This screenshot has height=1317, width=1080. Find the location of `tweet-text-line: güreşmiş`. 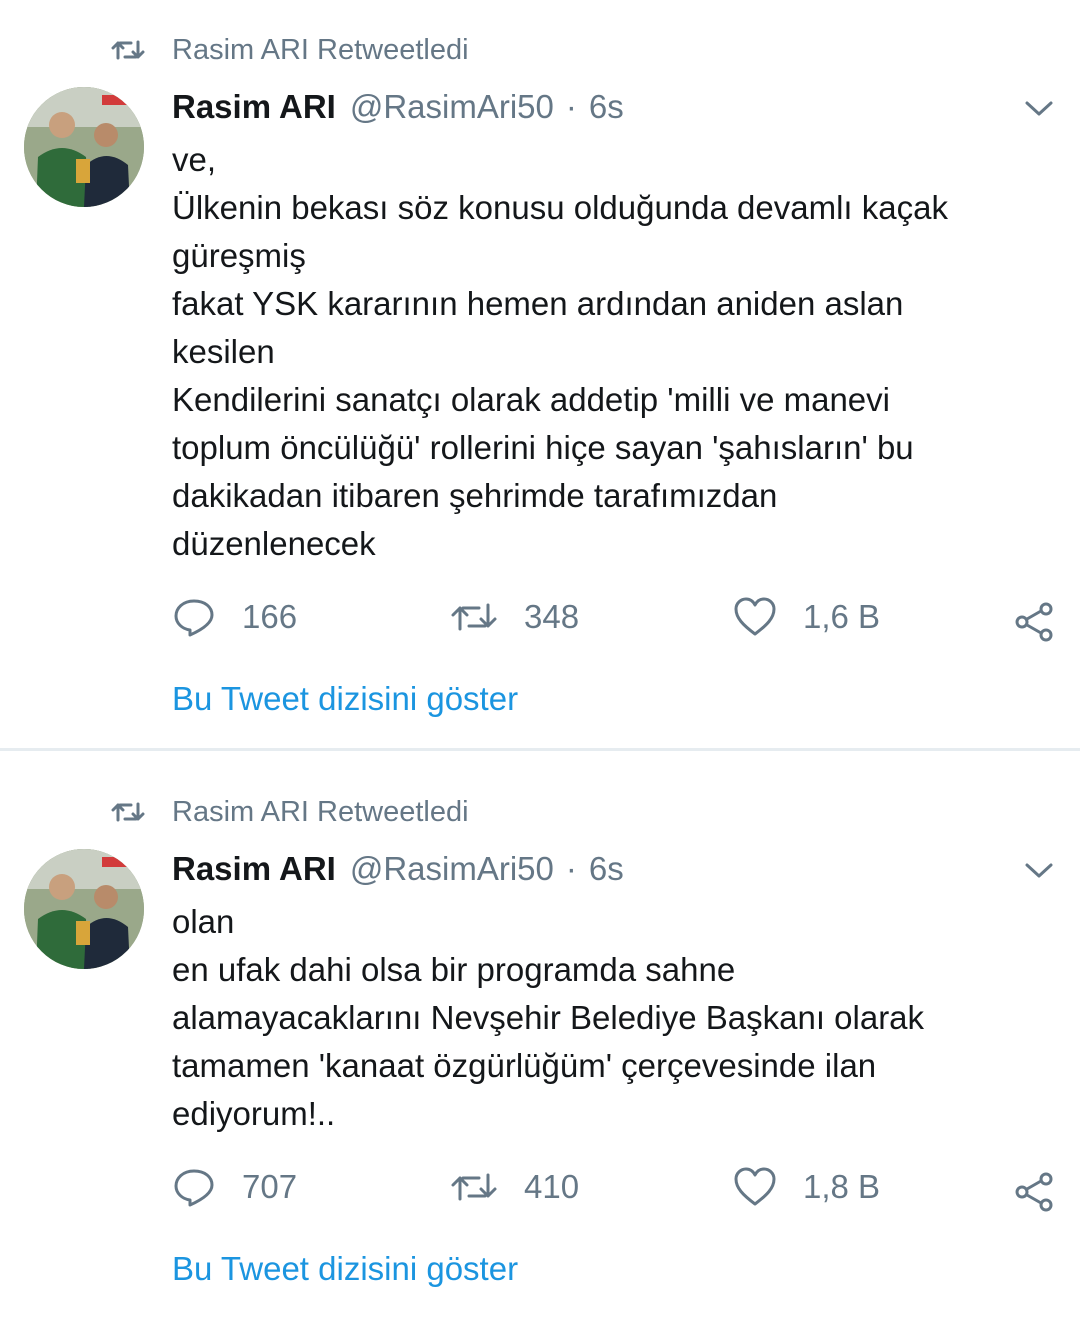

tweet-text-line: güreşmiş is located at coordinates (239, 255).